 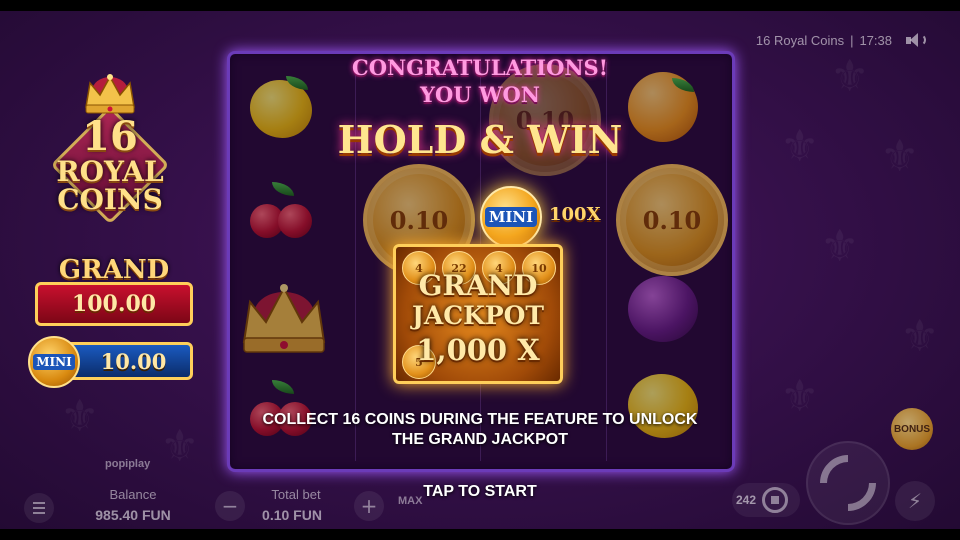 I want to click on plum-symbol, so click(x=663, y=309).